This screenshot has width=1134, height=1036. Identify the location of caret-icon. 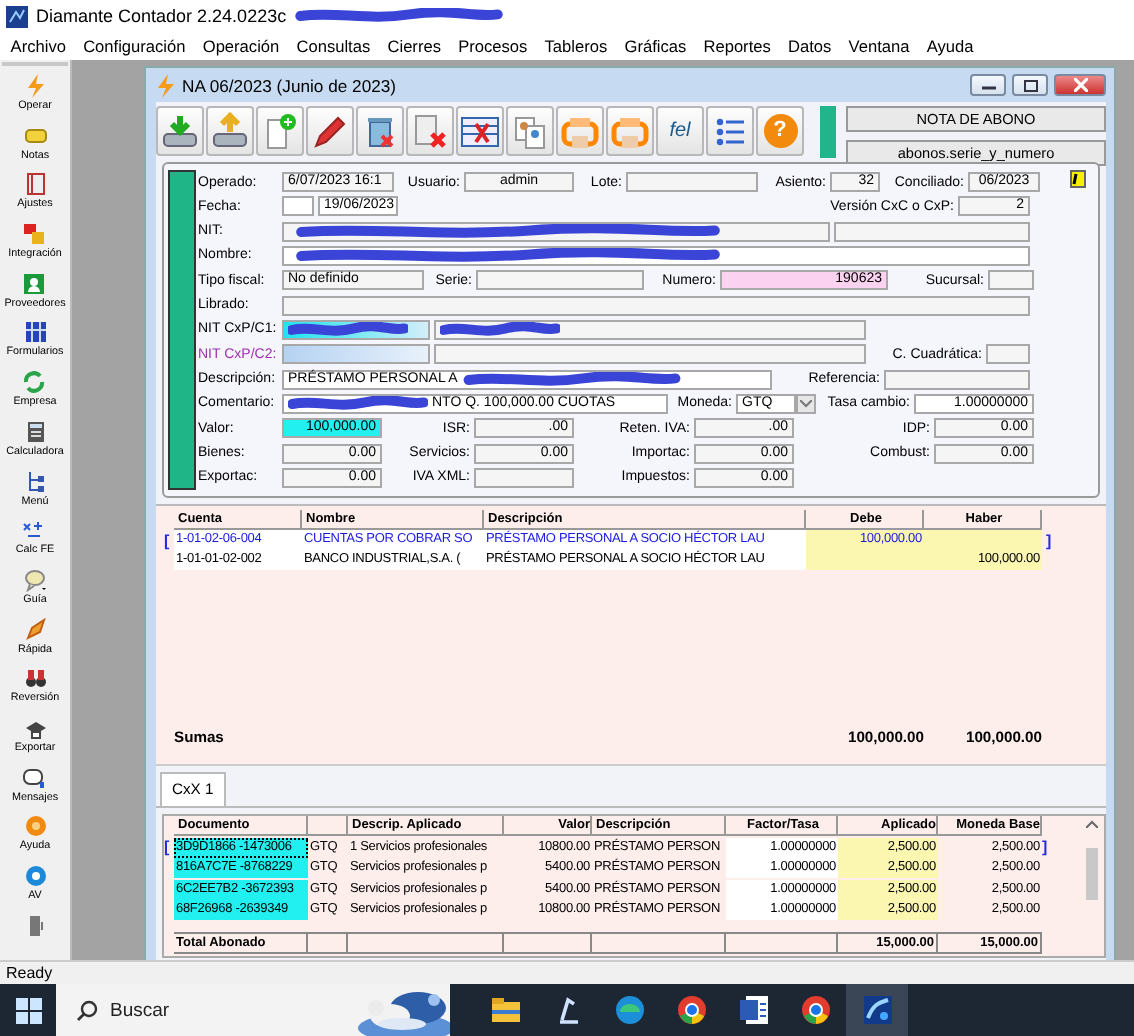
(806, 403).